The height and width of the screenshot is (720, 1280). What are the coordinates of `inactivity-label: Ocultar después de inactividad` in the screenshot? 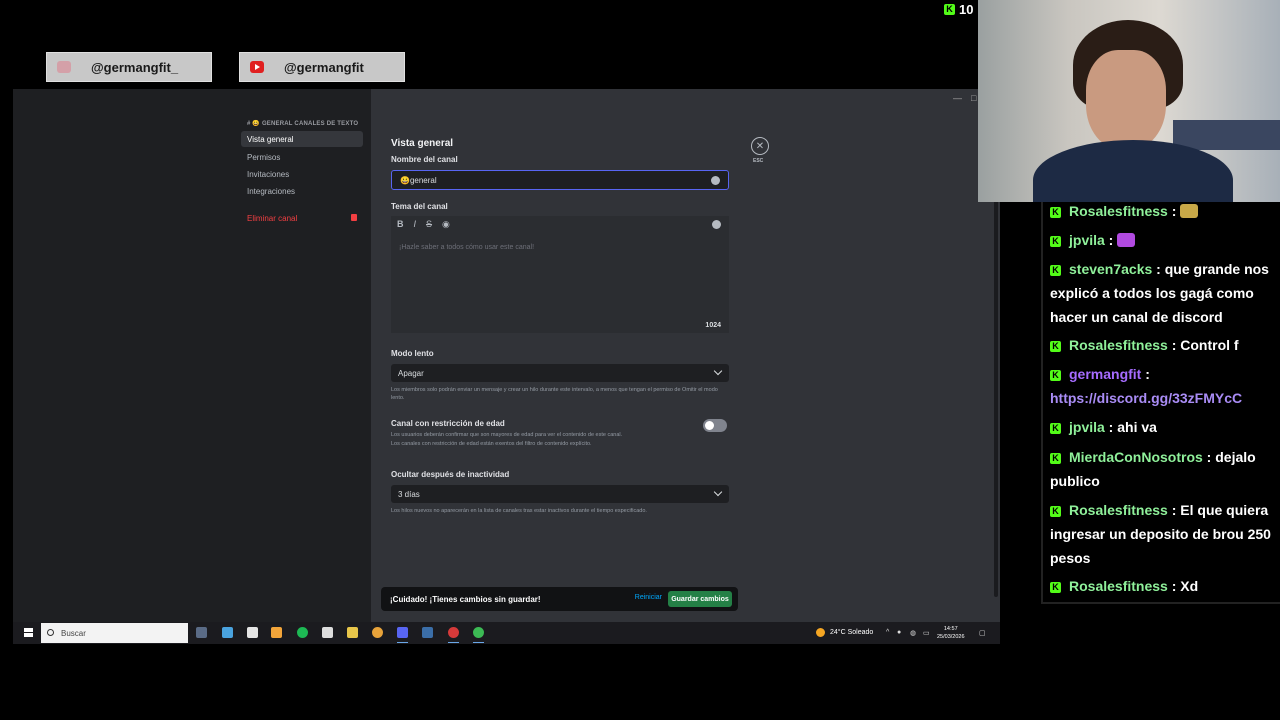 It's located at (450, 474).